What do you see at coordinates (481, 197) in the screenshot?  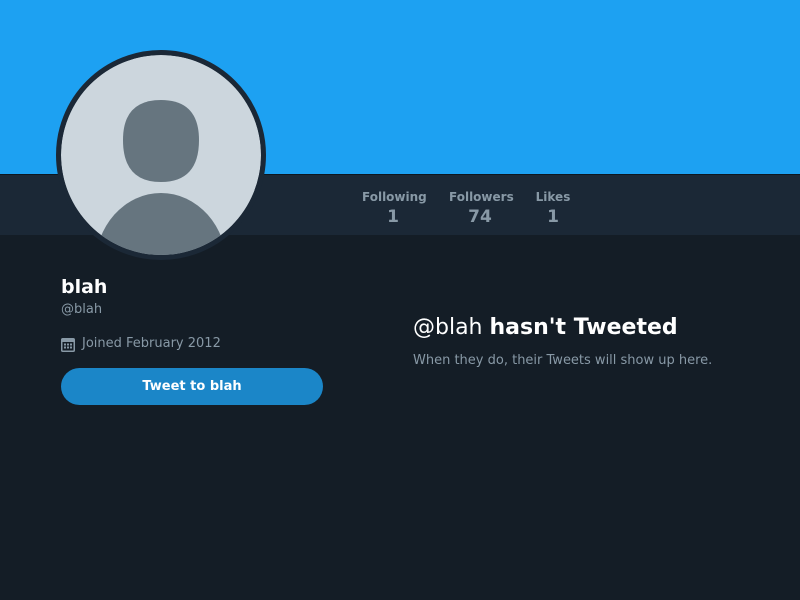 I see `stat-label: Followers` at bounding box center [481, 197].